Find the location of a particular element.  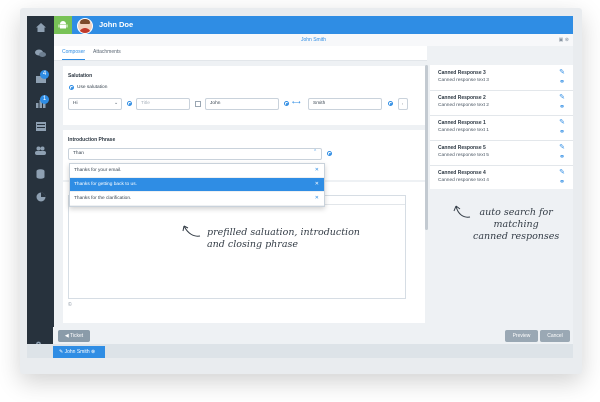

left-rail: 4 1 is located at coordinates (40, 187).